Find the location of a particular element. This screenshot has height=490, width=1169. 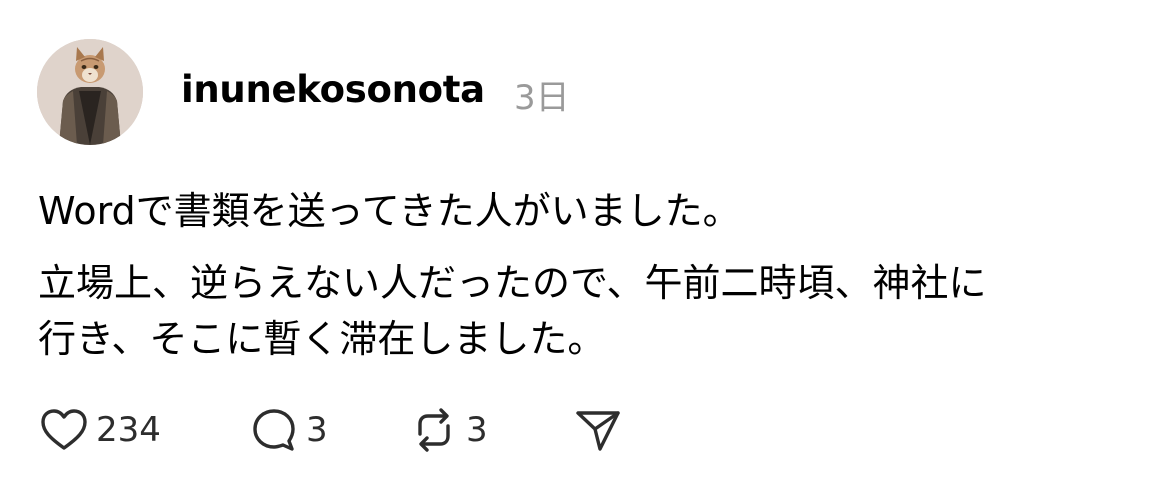

post-body-line: 立場上、逆らえない人だったので、午前二時頃、神社に is located at coordinates (512, 283).